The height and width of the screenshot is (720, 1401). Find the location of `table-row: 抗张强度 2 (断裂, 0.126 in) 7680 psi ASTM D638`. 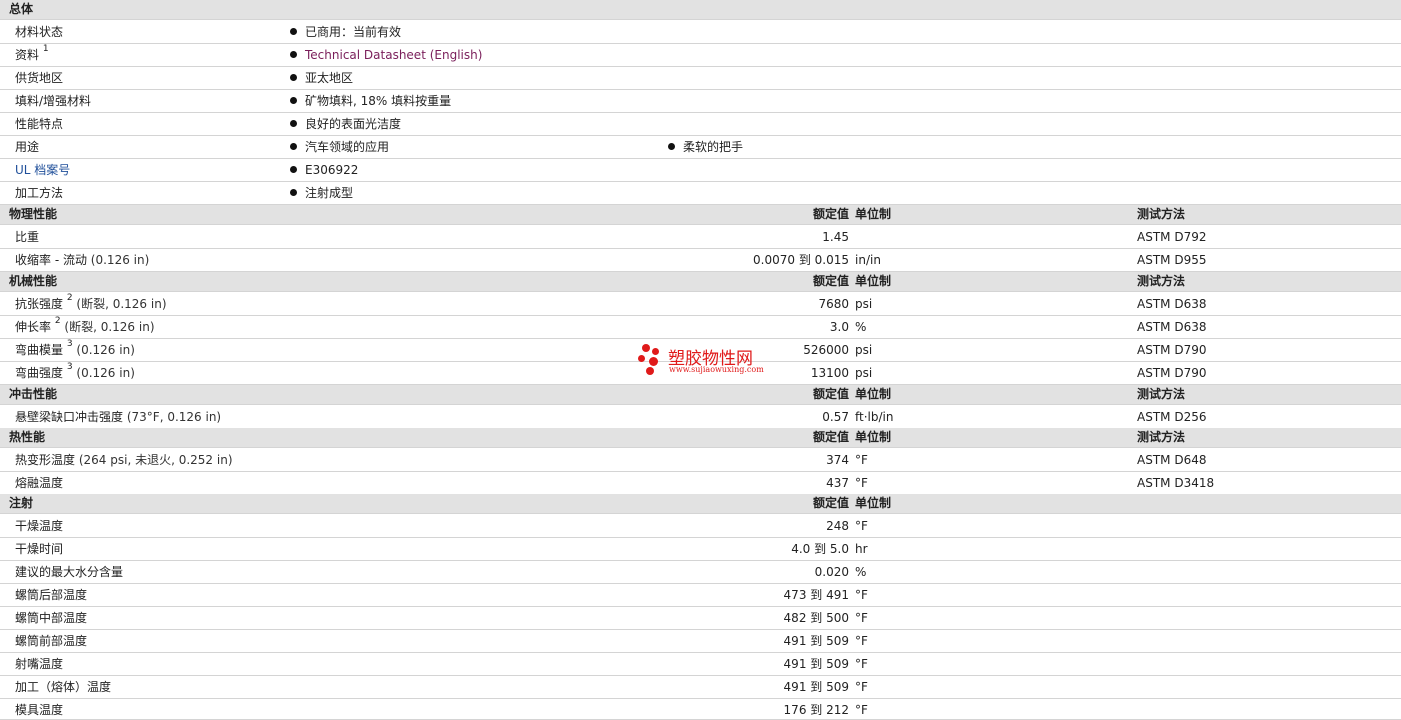

table-row: 抗张强度 2 (断裂, 0.126 in) 7680 psi ASTM D638 is located at coordinates (700, 304).